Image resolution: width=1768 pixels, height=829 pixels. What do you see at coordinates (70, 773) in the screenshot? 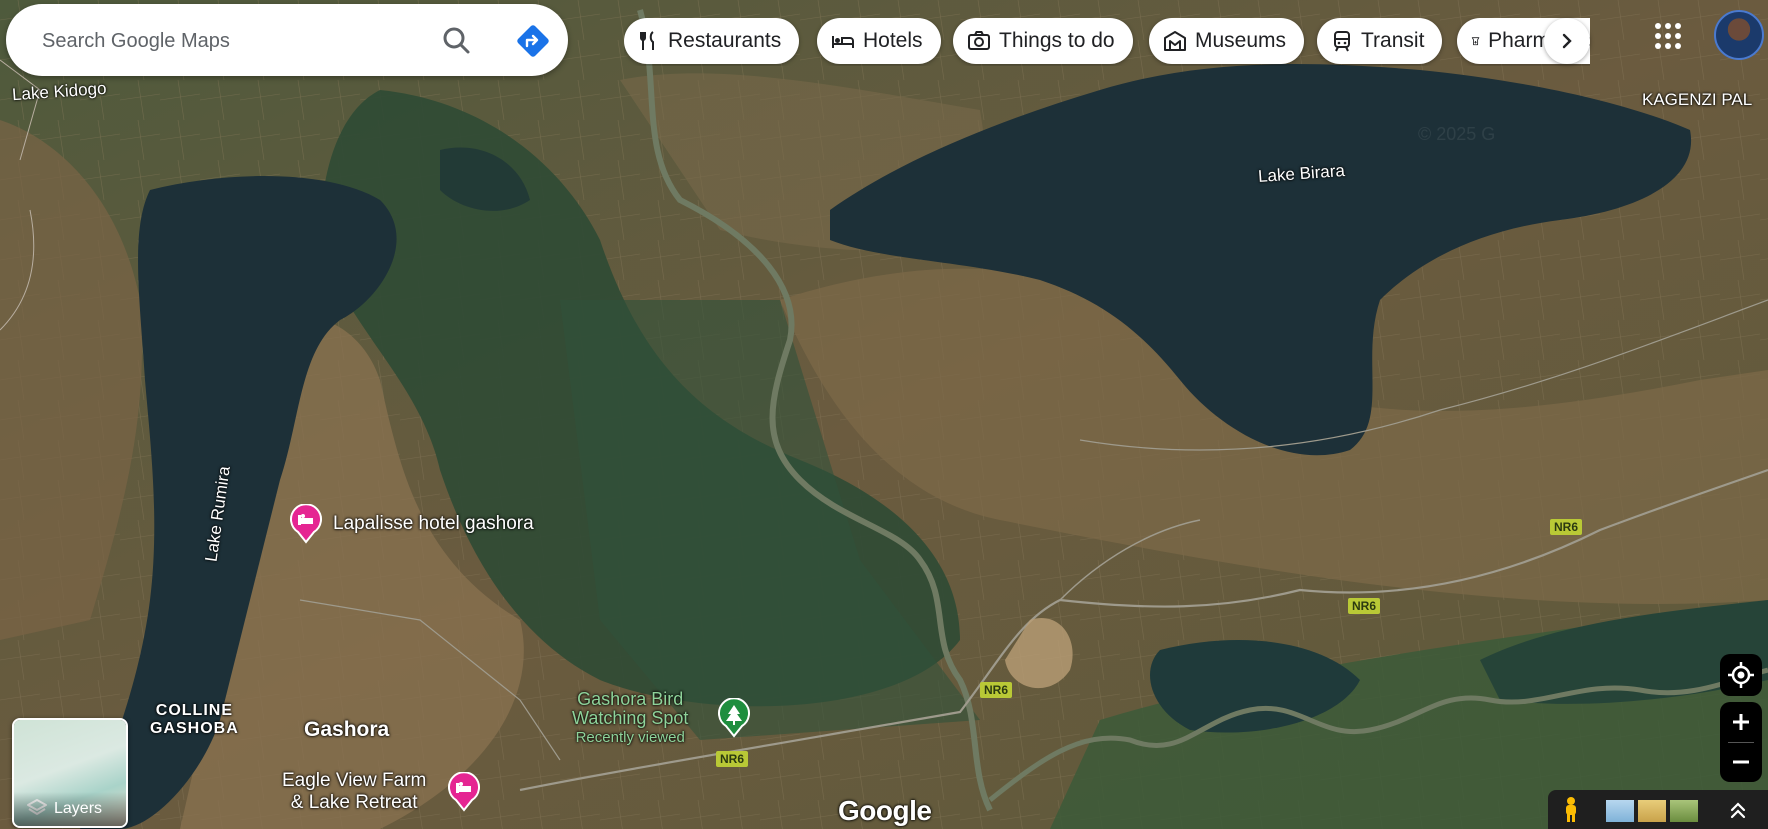
I see `layers-button: Layers` at bounding box center [70, 773].